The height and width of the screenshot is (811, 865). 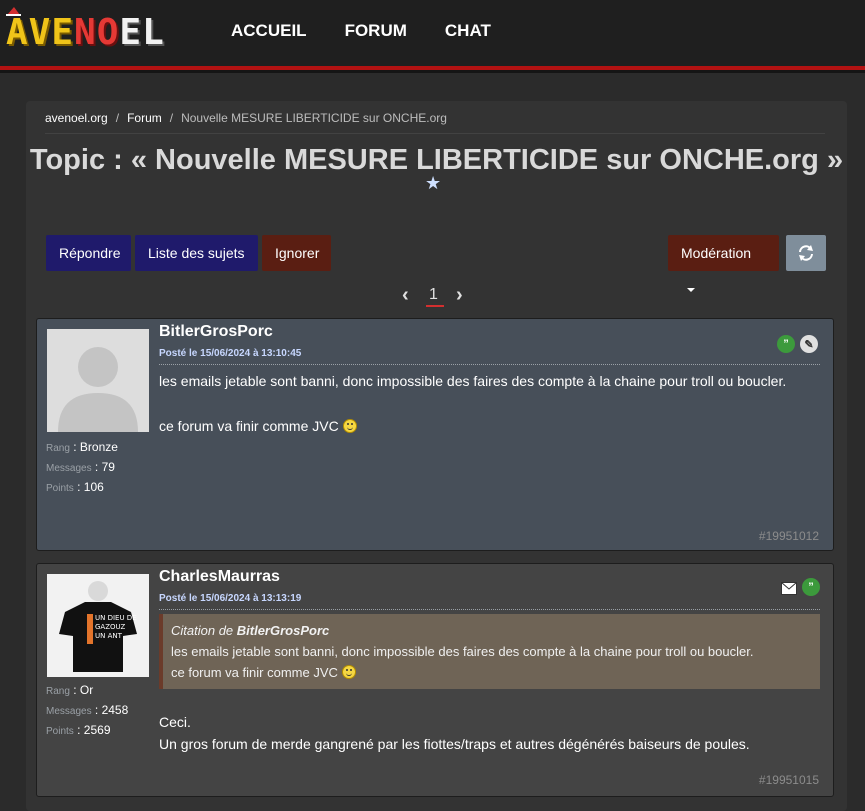 I want to click on stat-messages: : 2458, so click(x=110, y=710).